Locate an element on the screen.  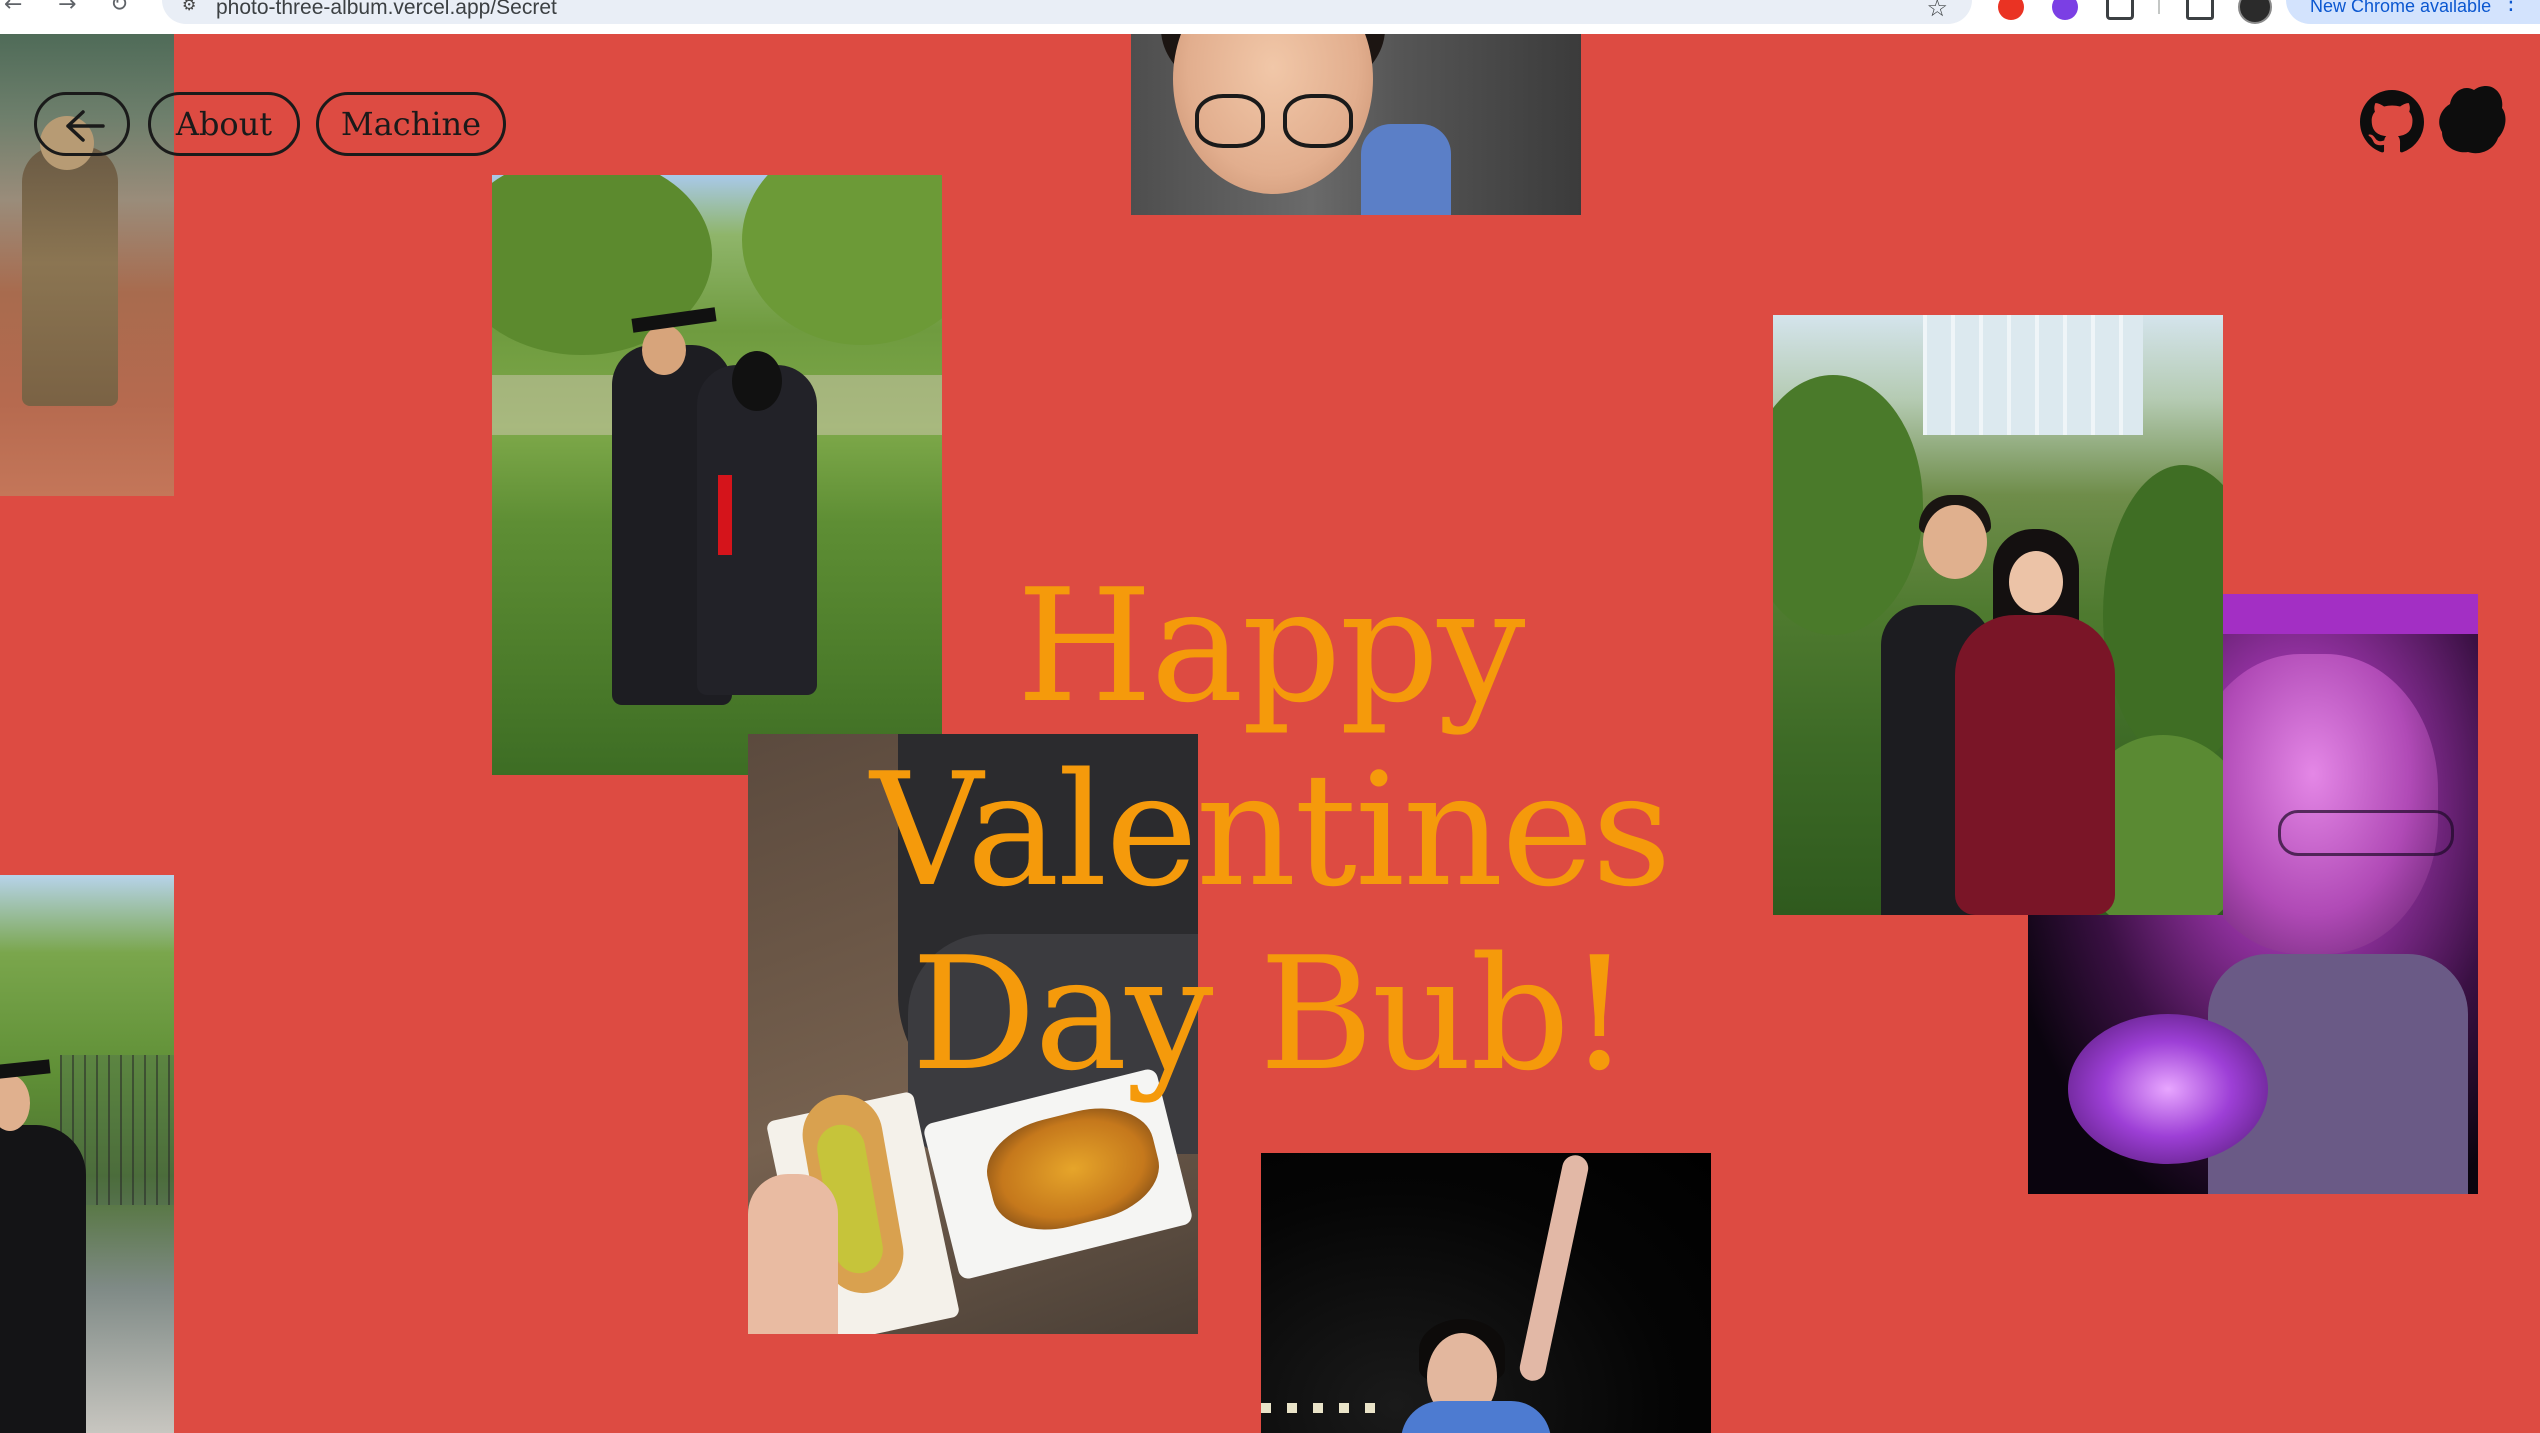
photo-hand is located at coordinates (793, 1254).